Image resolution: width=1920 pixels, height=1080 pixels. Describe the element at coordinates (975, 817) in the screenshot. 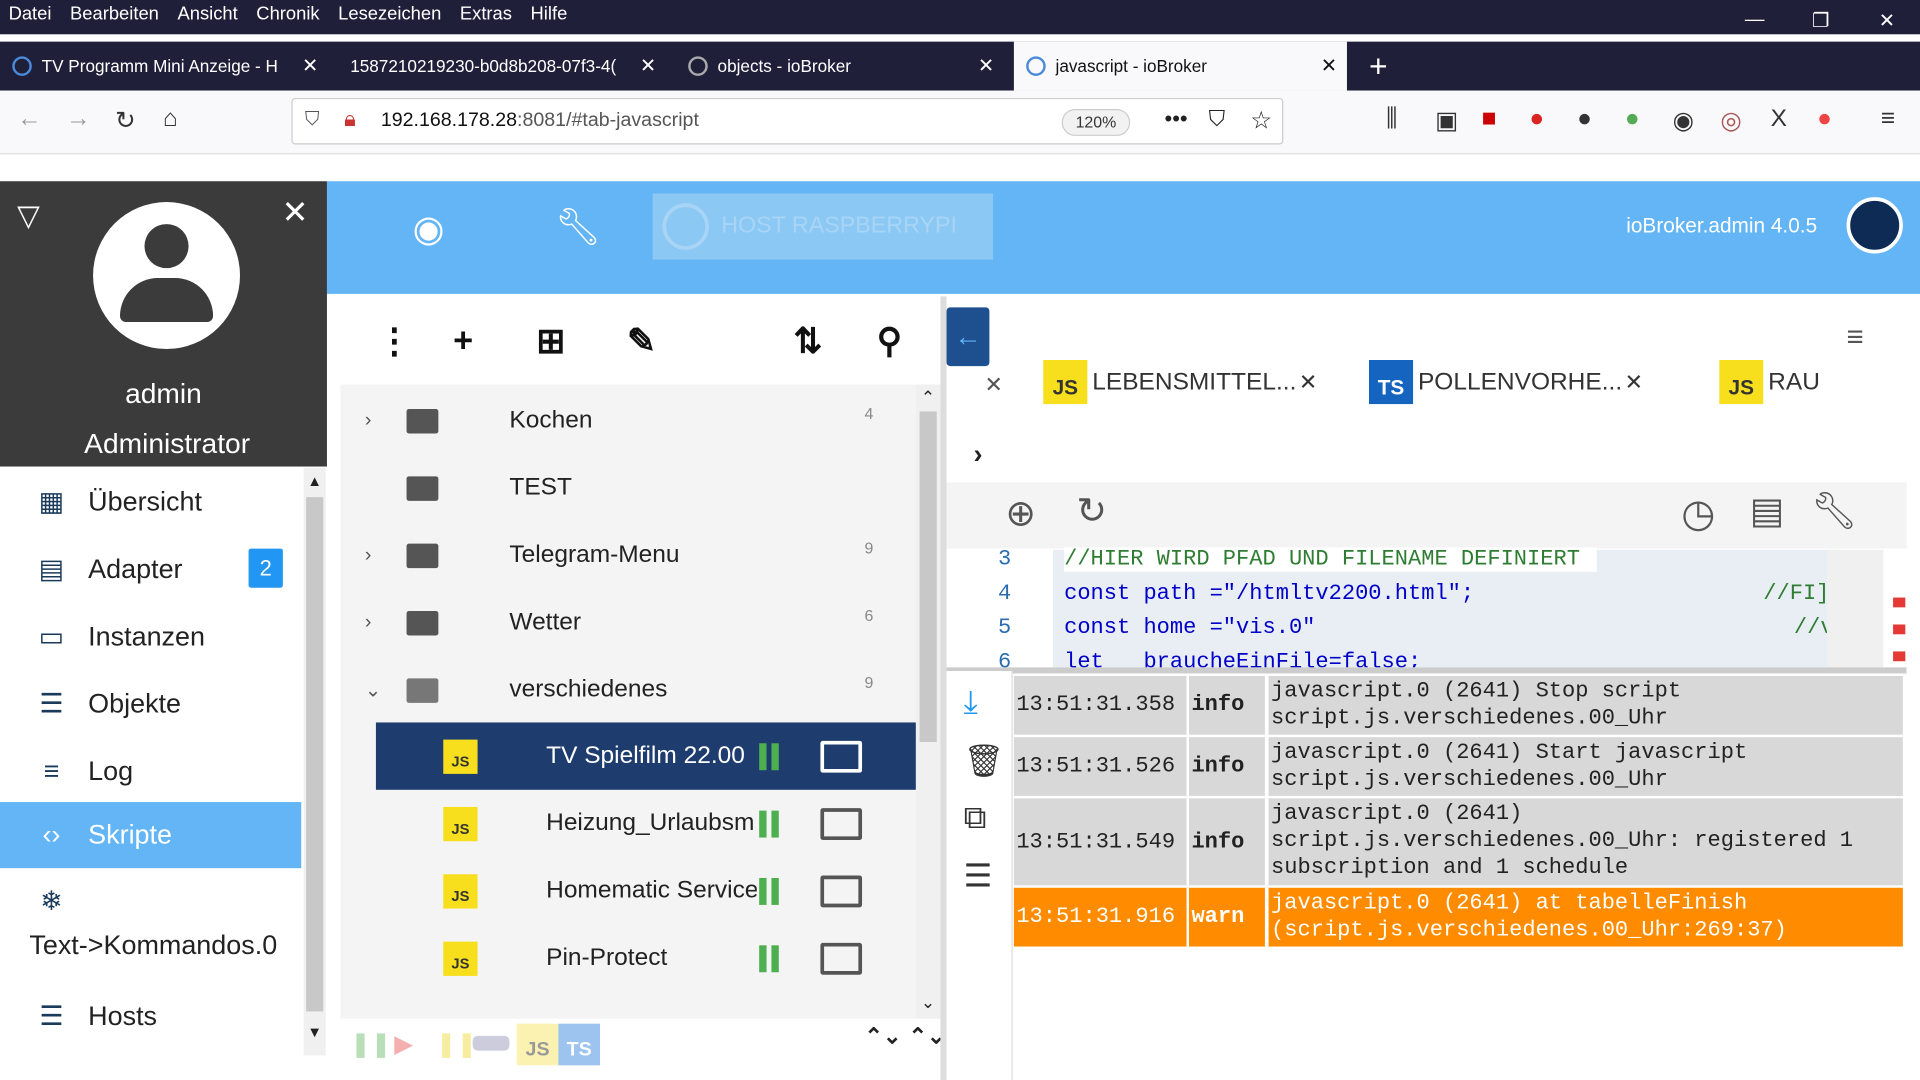

I see `copy-icon: ⧉` at that location.